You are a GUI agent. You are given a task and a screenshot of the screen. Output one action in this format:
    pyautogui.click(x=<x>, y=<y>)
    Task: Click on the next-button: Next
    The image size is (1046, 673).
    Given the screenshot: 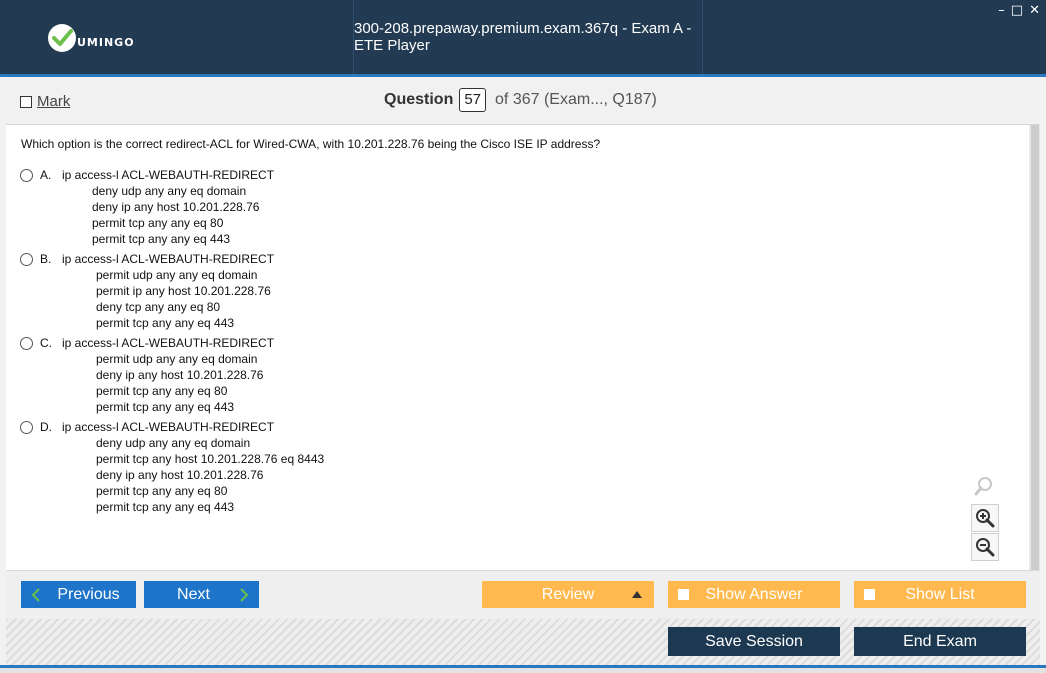 What is the action you would take?
    pyautogui.click(x=201, y=594)
    